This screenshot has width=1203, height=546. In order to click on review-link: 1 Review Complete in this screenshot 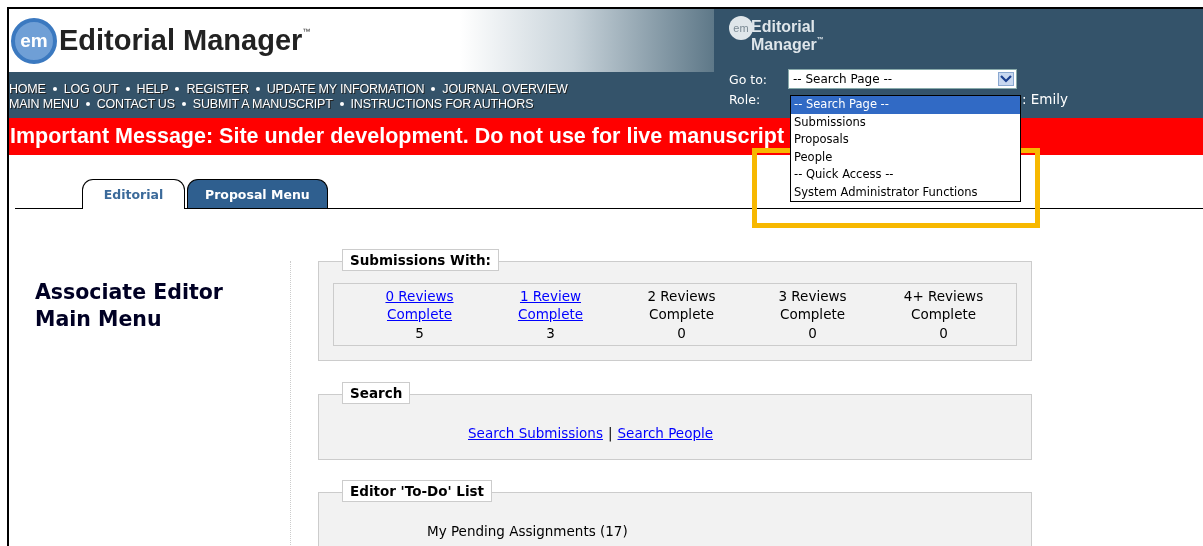, I will do `click(550, 305)`.